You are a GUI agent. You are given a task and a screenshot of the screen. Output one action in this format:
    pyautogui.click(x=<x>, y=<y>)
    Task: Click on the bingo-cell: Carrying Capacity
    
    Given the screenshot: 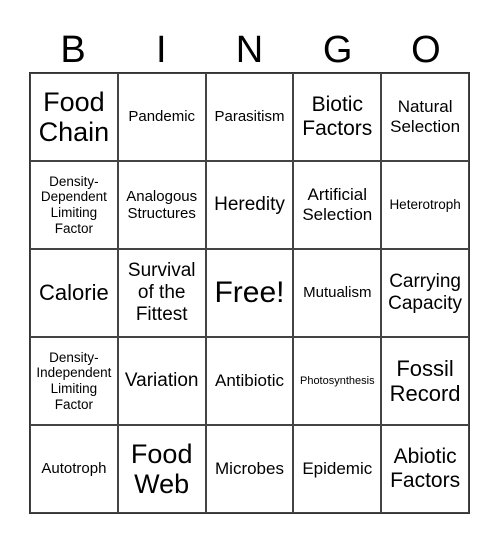 What is the action you would take?
    pyautogui.click(x=425, y=293)
    